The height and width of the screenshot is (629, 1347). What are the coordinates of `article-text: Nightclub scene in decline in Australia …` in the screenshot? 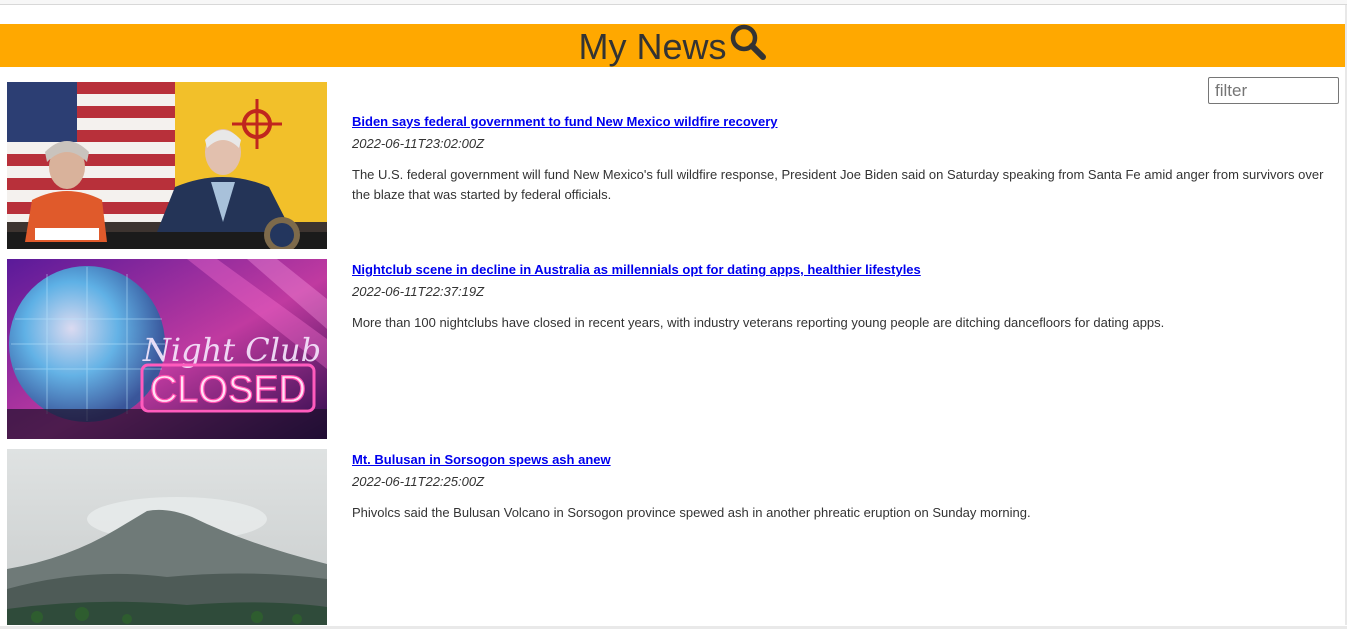 It's located at (842, 297).